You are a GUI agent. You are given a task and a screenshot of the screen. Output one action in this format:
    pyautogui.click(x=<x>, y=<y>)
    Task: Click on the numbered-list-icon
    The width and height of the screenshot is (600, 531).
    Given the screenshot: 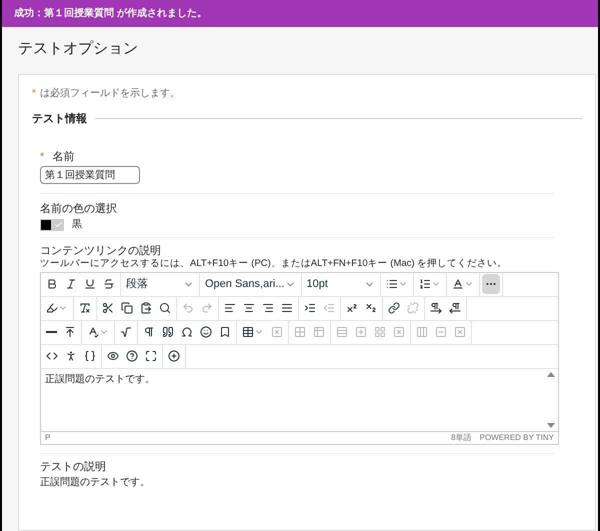 What is the action you would take?
    pyautogui.click(x=424, y=284)
    